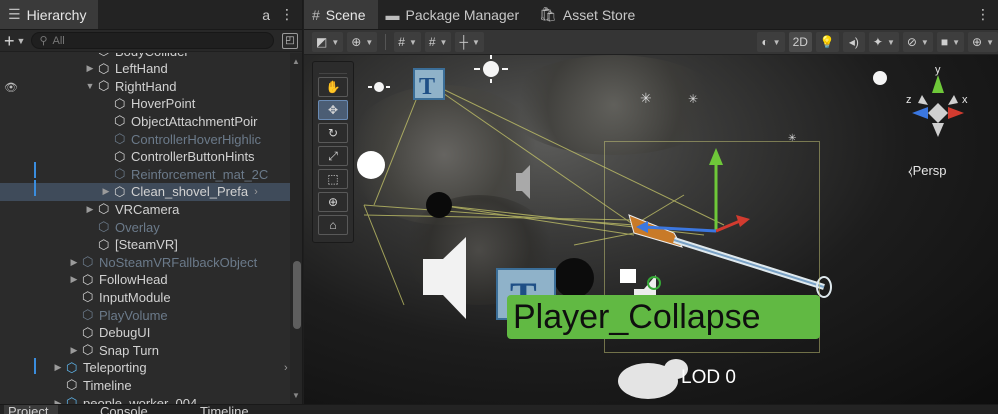 The width and height of the screenshot is (998, 414). Describe the element at coordinates (917, 42) in the screenshot. I see `hidden-objects-button: ⊘ ▼` at that location.